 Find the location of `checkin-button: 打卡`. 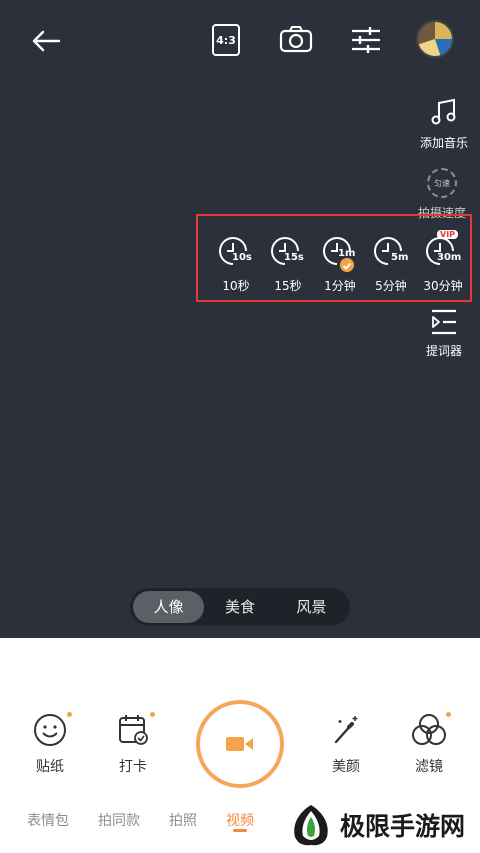

checkin-button: 打卡 is located at coordinates (133, 744).